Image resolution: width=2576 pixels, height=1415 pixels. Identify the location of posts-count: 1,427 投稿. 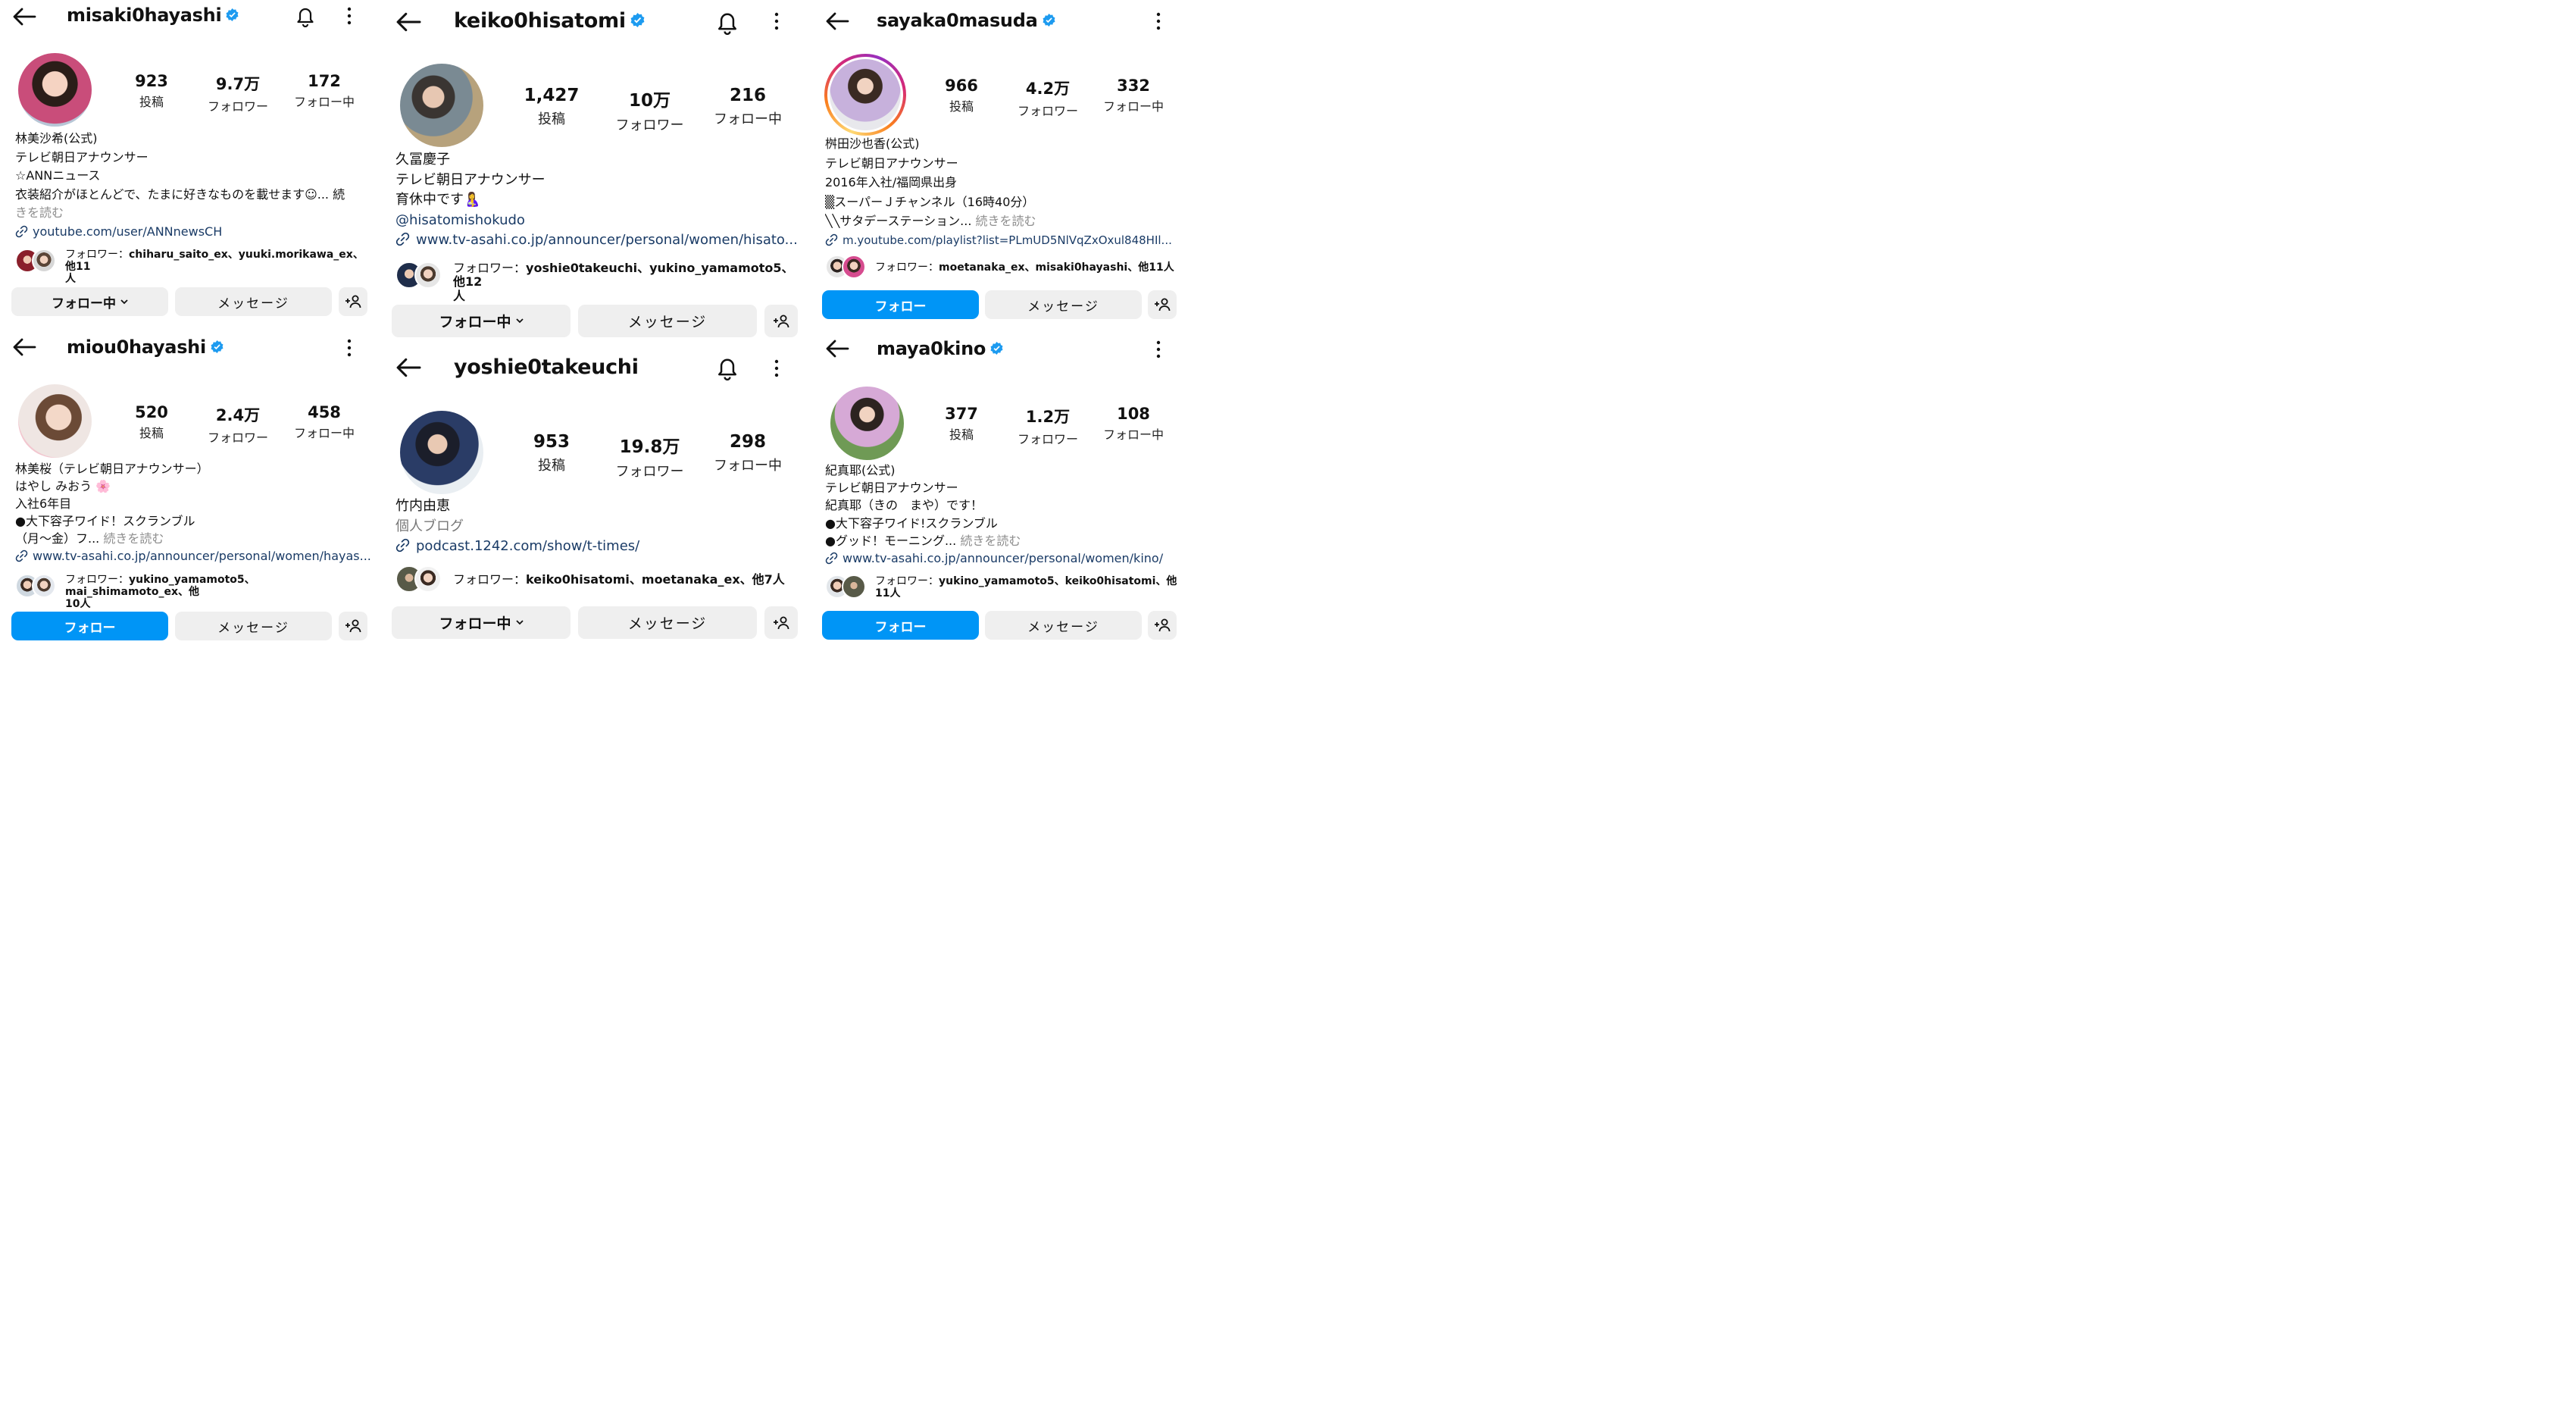
(551, 107).